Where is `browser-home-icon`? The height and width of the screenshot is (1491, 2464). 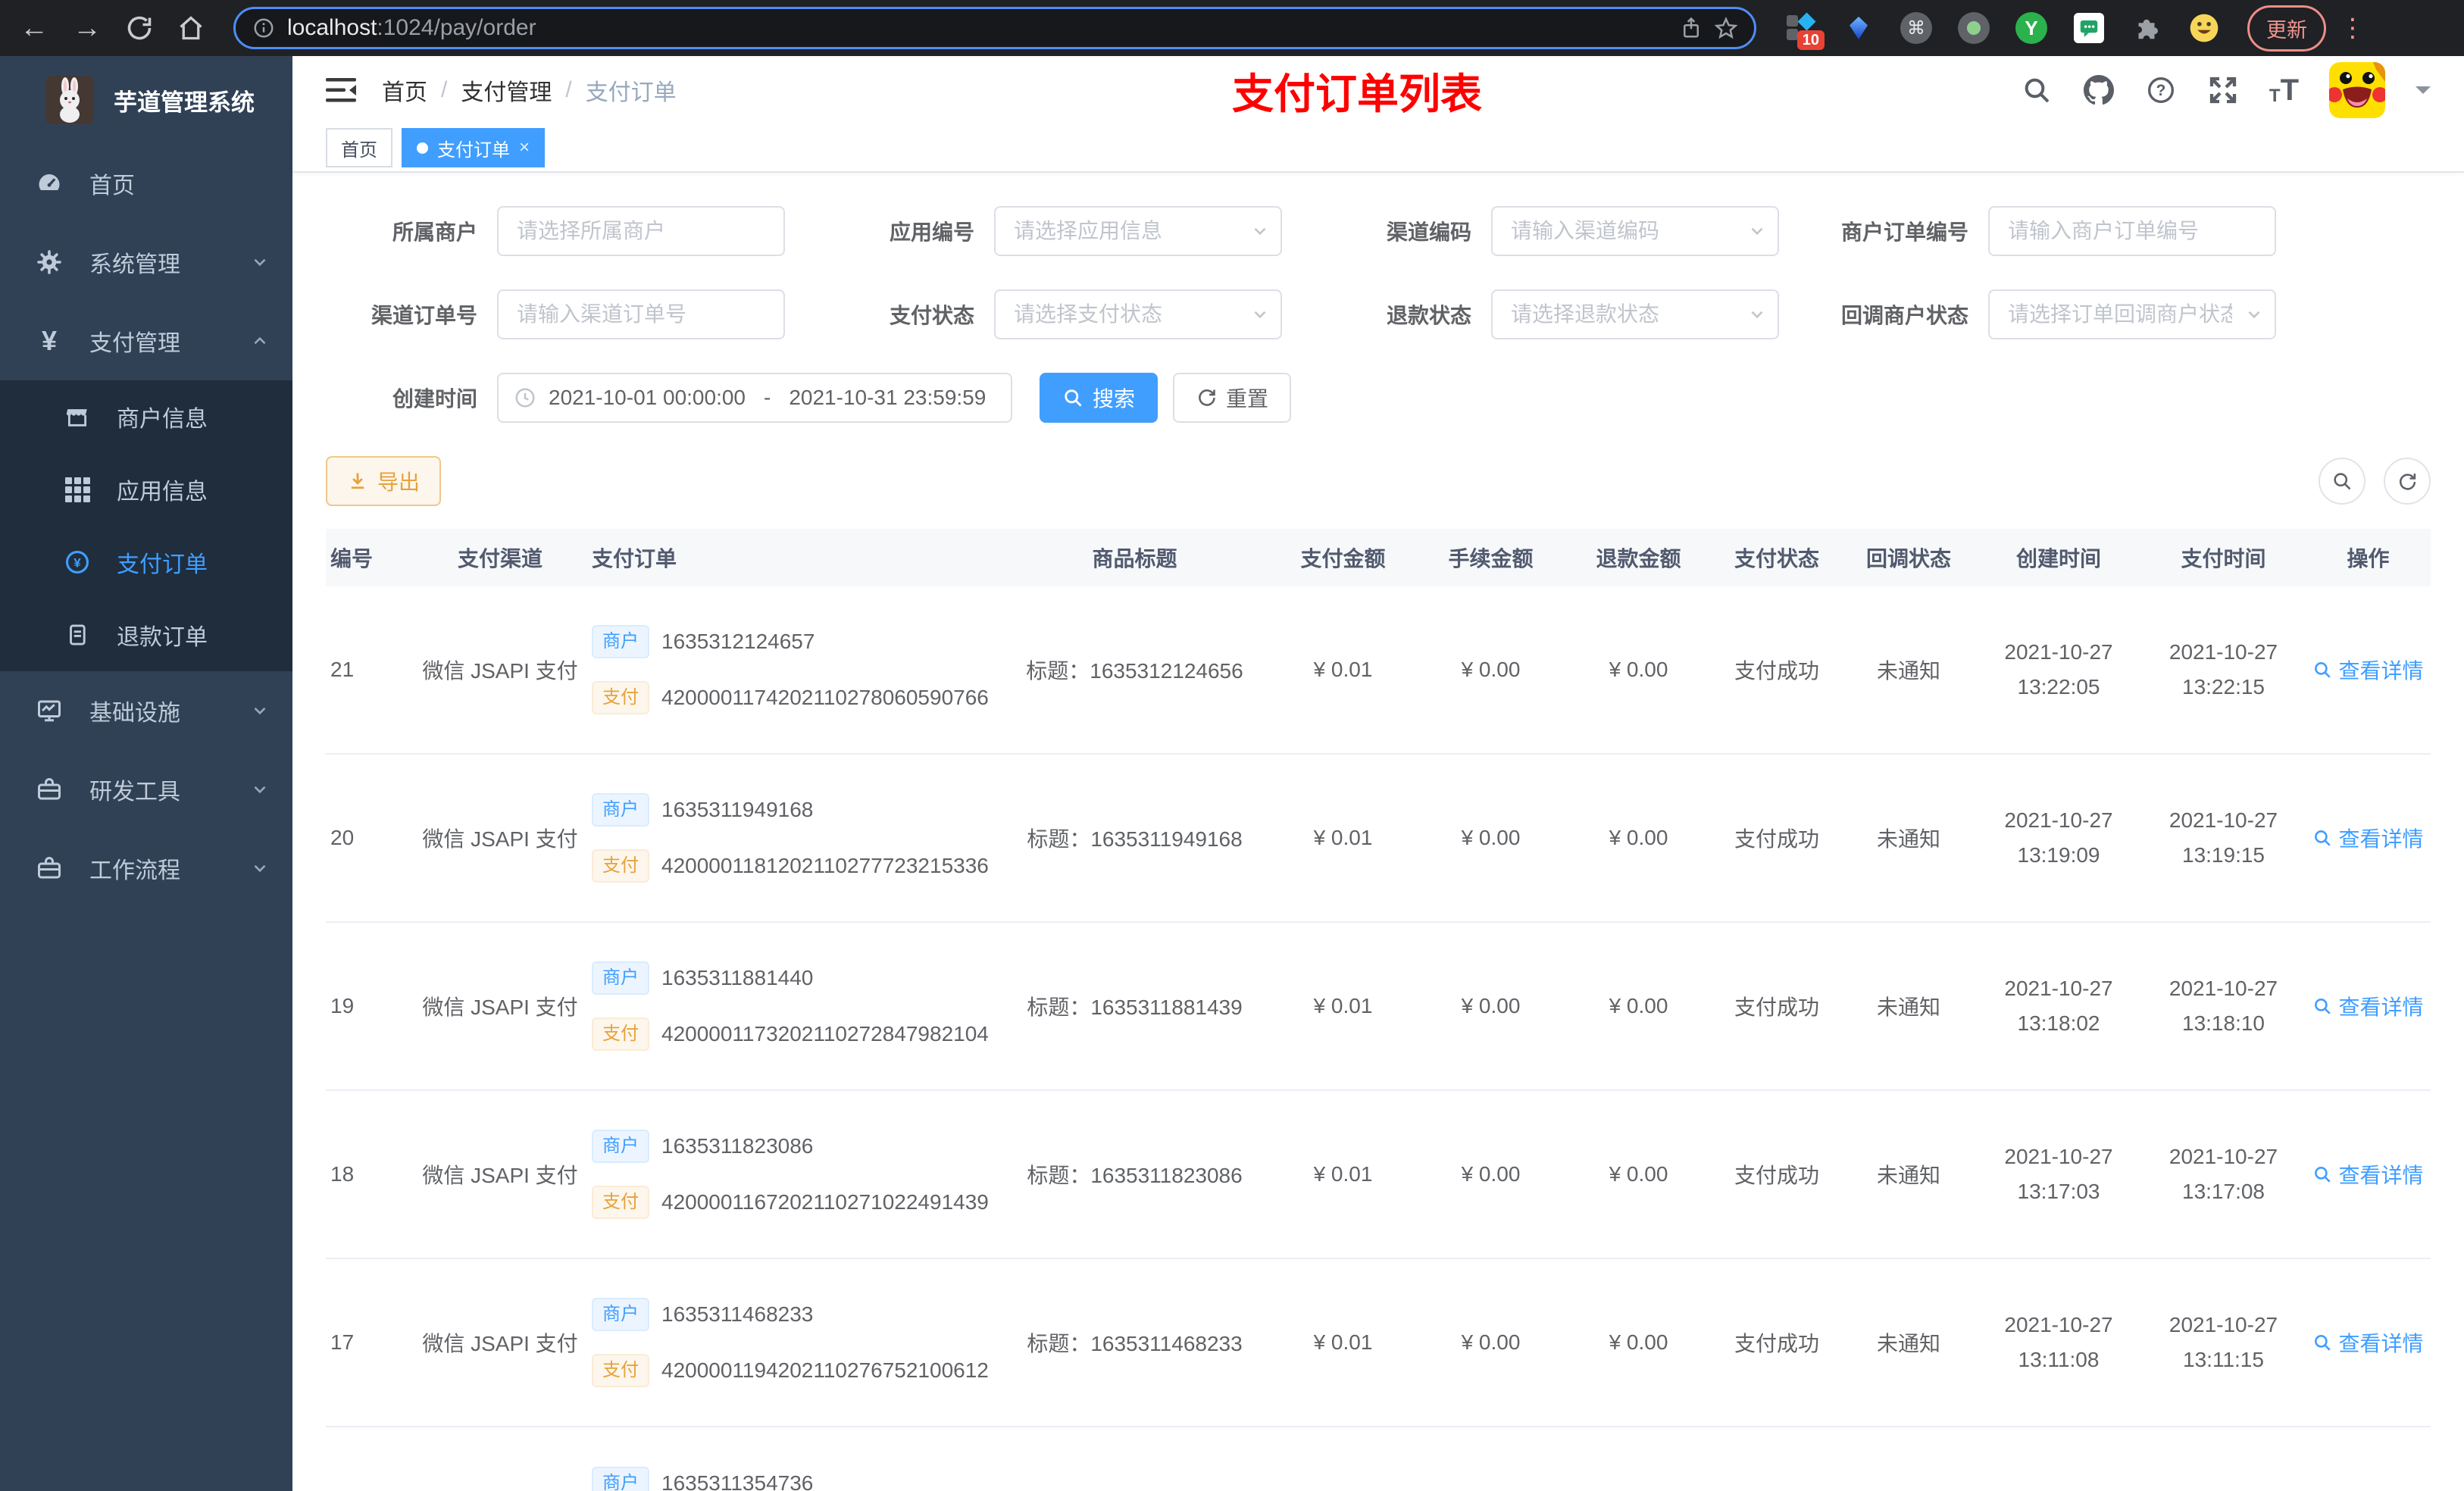
browser-home-icon is located at coordinates (191, 28).